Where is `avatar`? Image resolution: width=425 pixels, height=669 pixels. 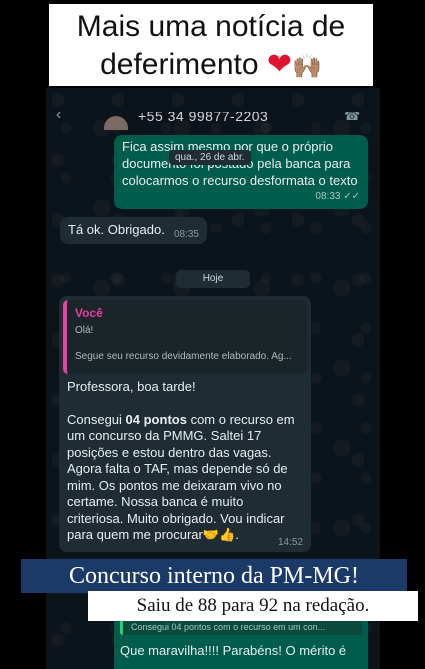 avatar is located at coordinates (116, 123).